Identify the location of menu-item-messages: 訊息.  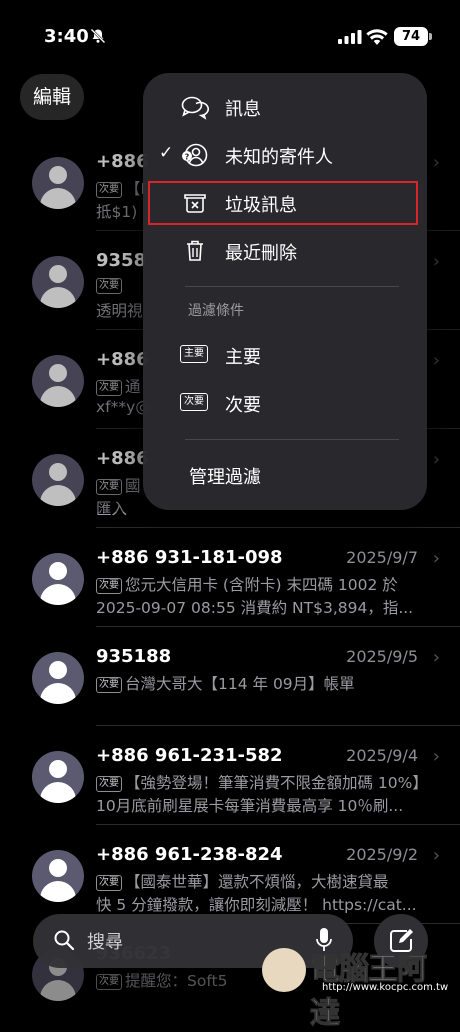
(285, 107).